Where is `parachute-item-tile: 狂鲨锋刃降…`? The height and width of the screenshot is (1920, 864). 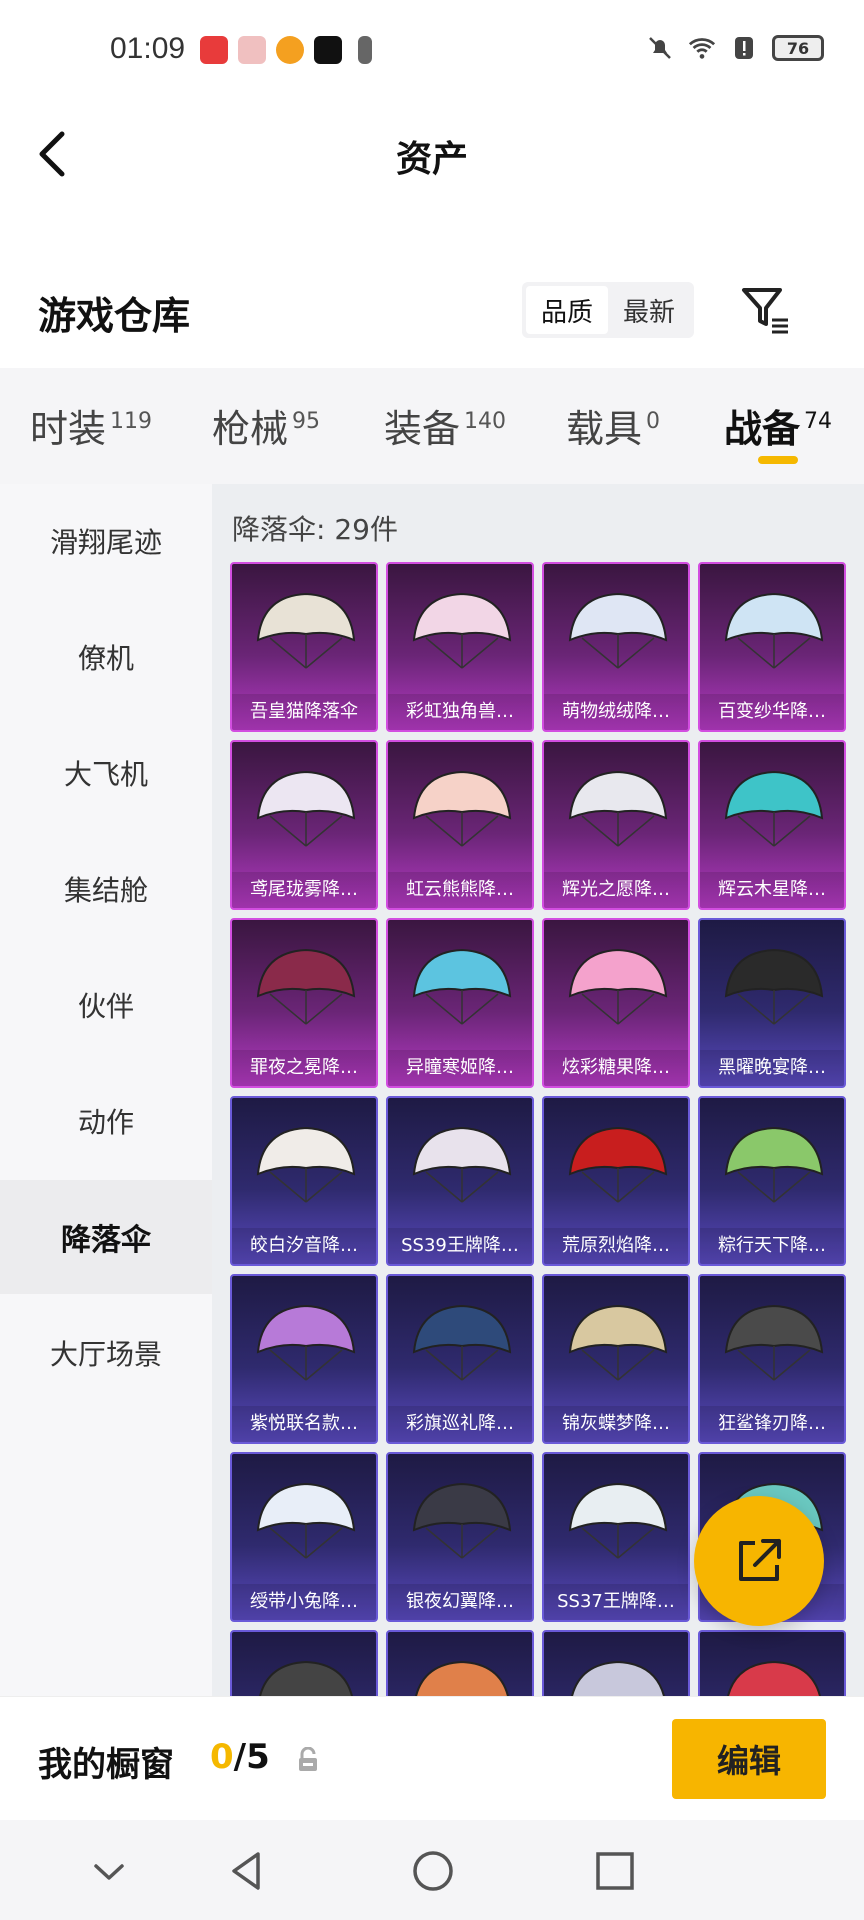
parachute-item-tile: 狂鲨锋刃降… is located at coordinates (772, 1359).